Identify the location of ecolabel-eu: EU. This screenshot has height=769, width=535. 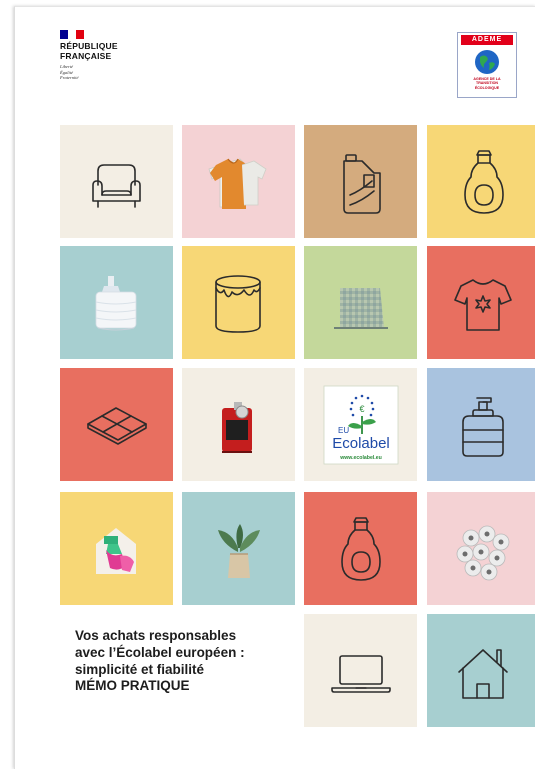
(343, 430).